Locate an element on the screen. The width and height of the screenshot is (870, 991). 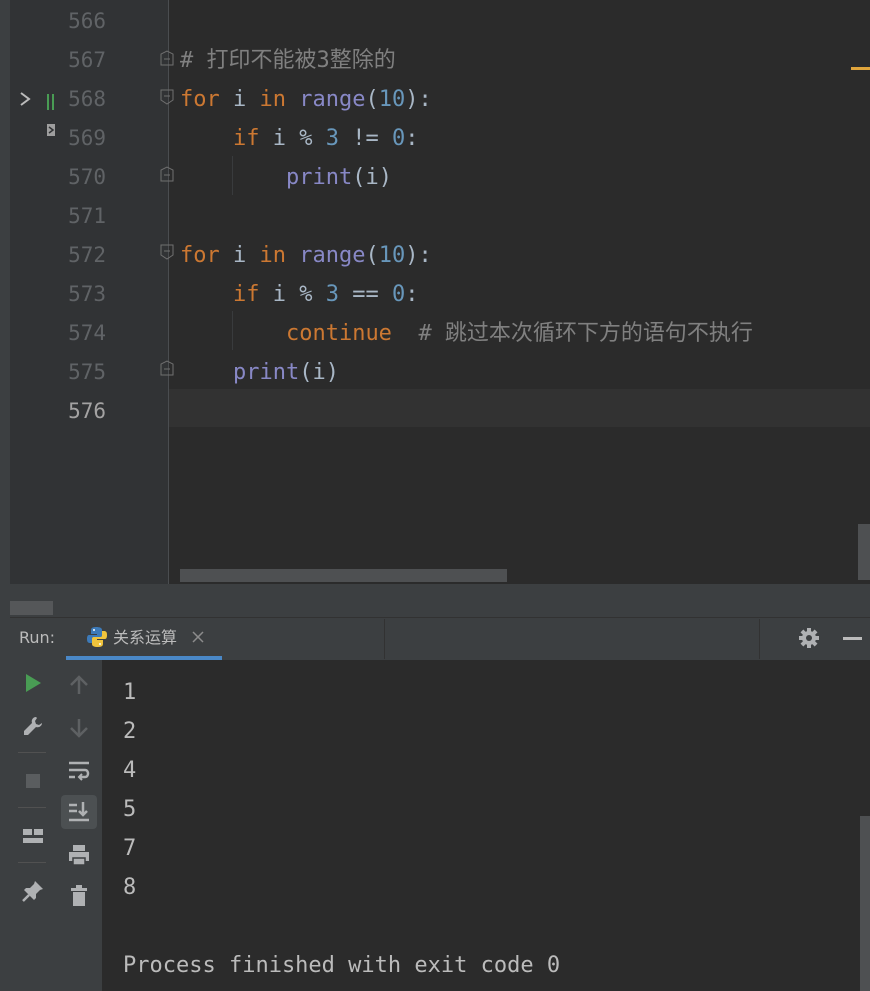
line-number: 575 is located at coordinates (87, 372).